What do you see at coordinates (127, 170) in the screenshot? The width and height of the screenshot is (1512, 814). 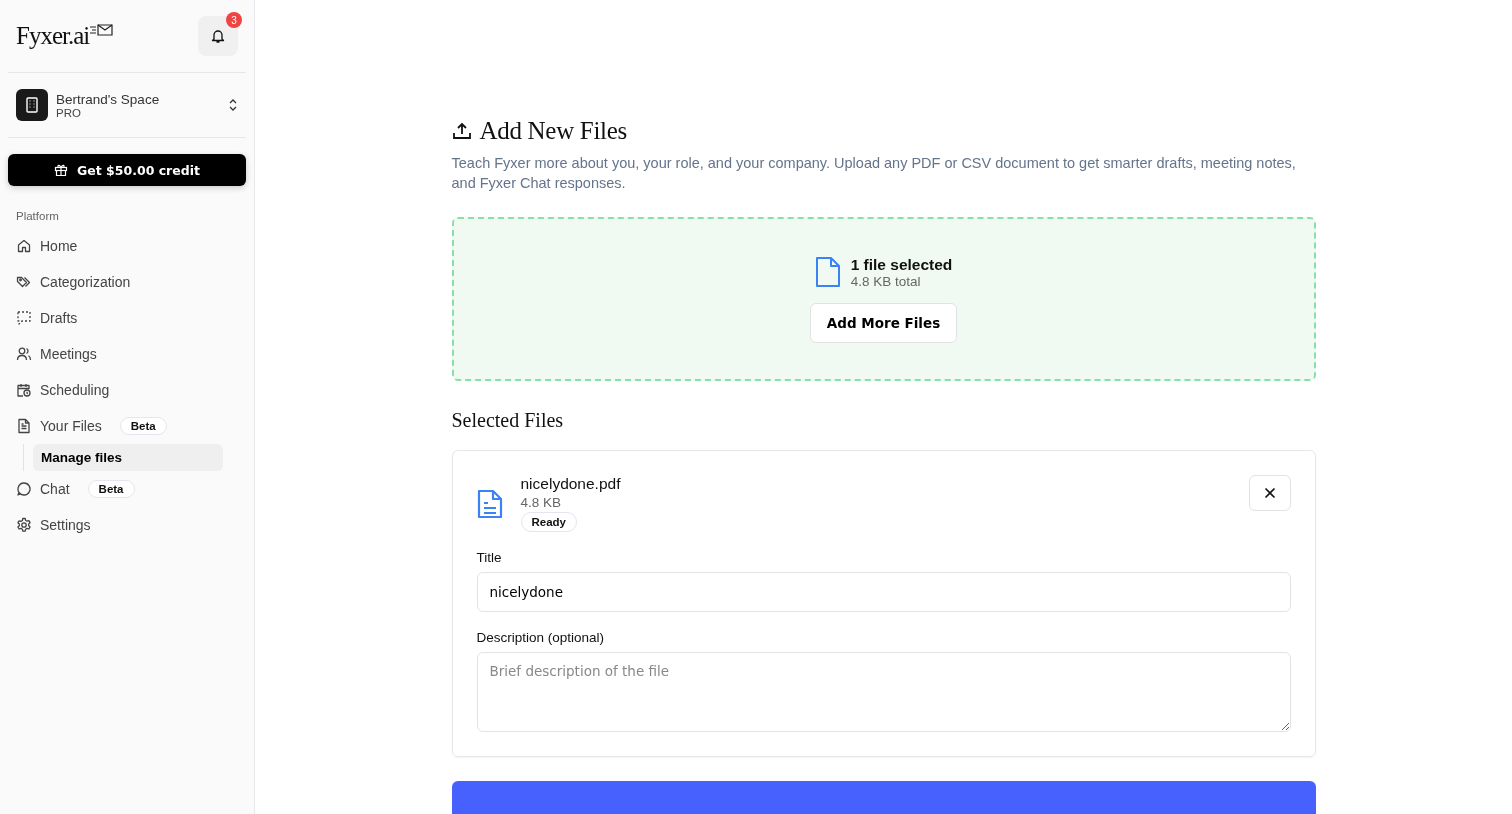 I see `credit-button: Get $50.00 credit` at bounding box center [127, 170].